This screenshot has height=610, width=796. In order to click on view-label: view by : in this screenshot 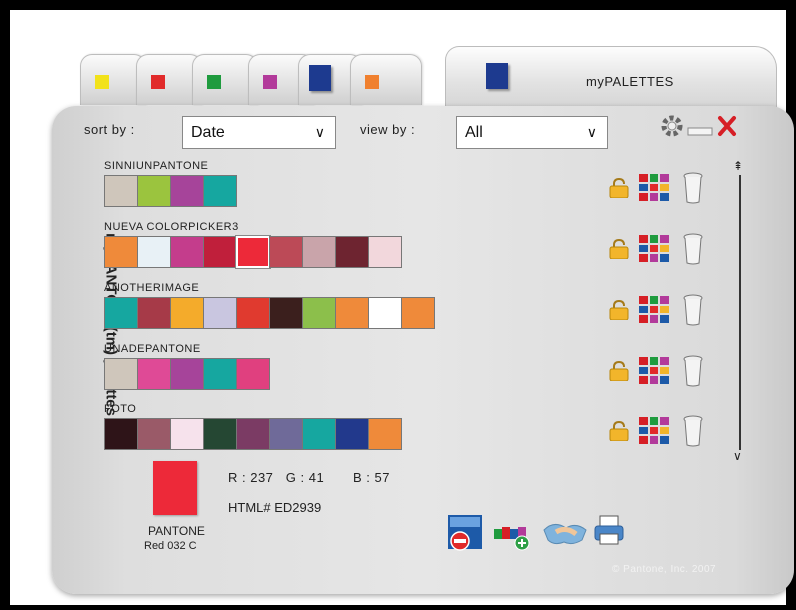, I will do `click(388, 129)`.